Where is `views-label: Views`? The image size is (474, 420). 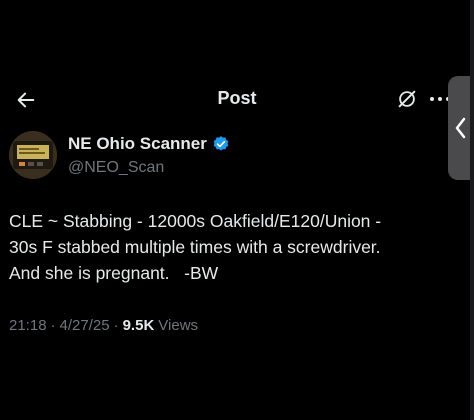 views-label: Views is located at coordinates (178, 325).